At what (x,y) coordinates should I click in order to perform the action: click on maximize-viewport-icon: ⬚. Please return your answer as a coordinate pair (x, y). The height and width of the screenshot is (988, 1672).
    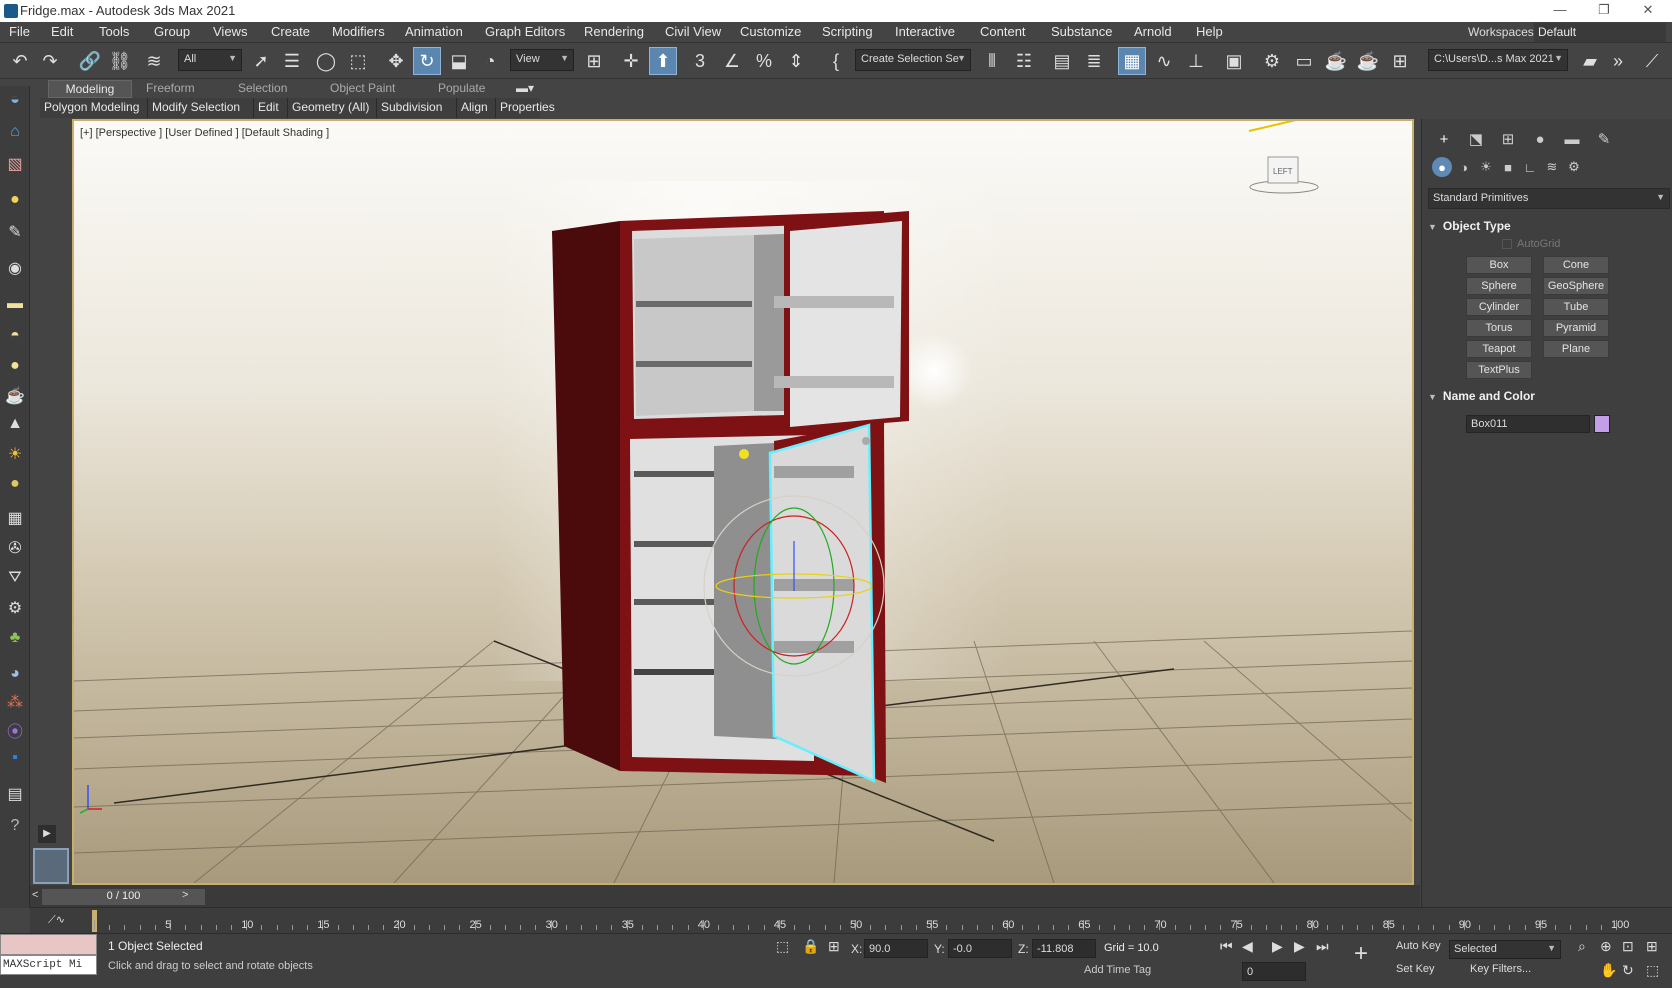
    Looking at the image, I should click on (1652, 970).